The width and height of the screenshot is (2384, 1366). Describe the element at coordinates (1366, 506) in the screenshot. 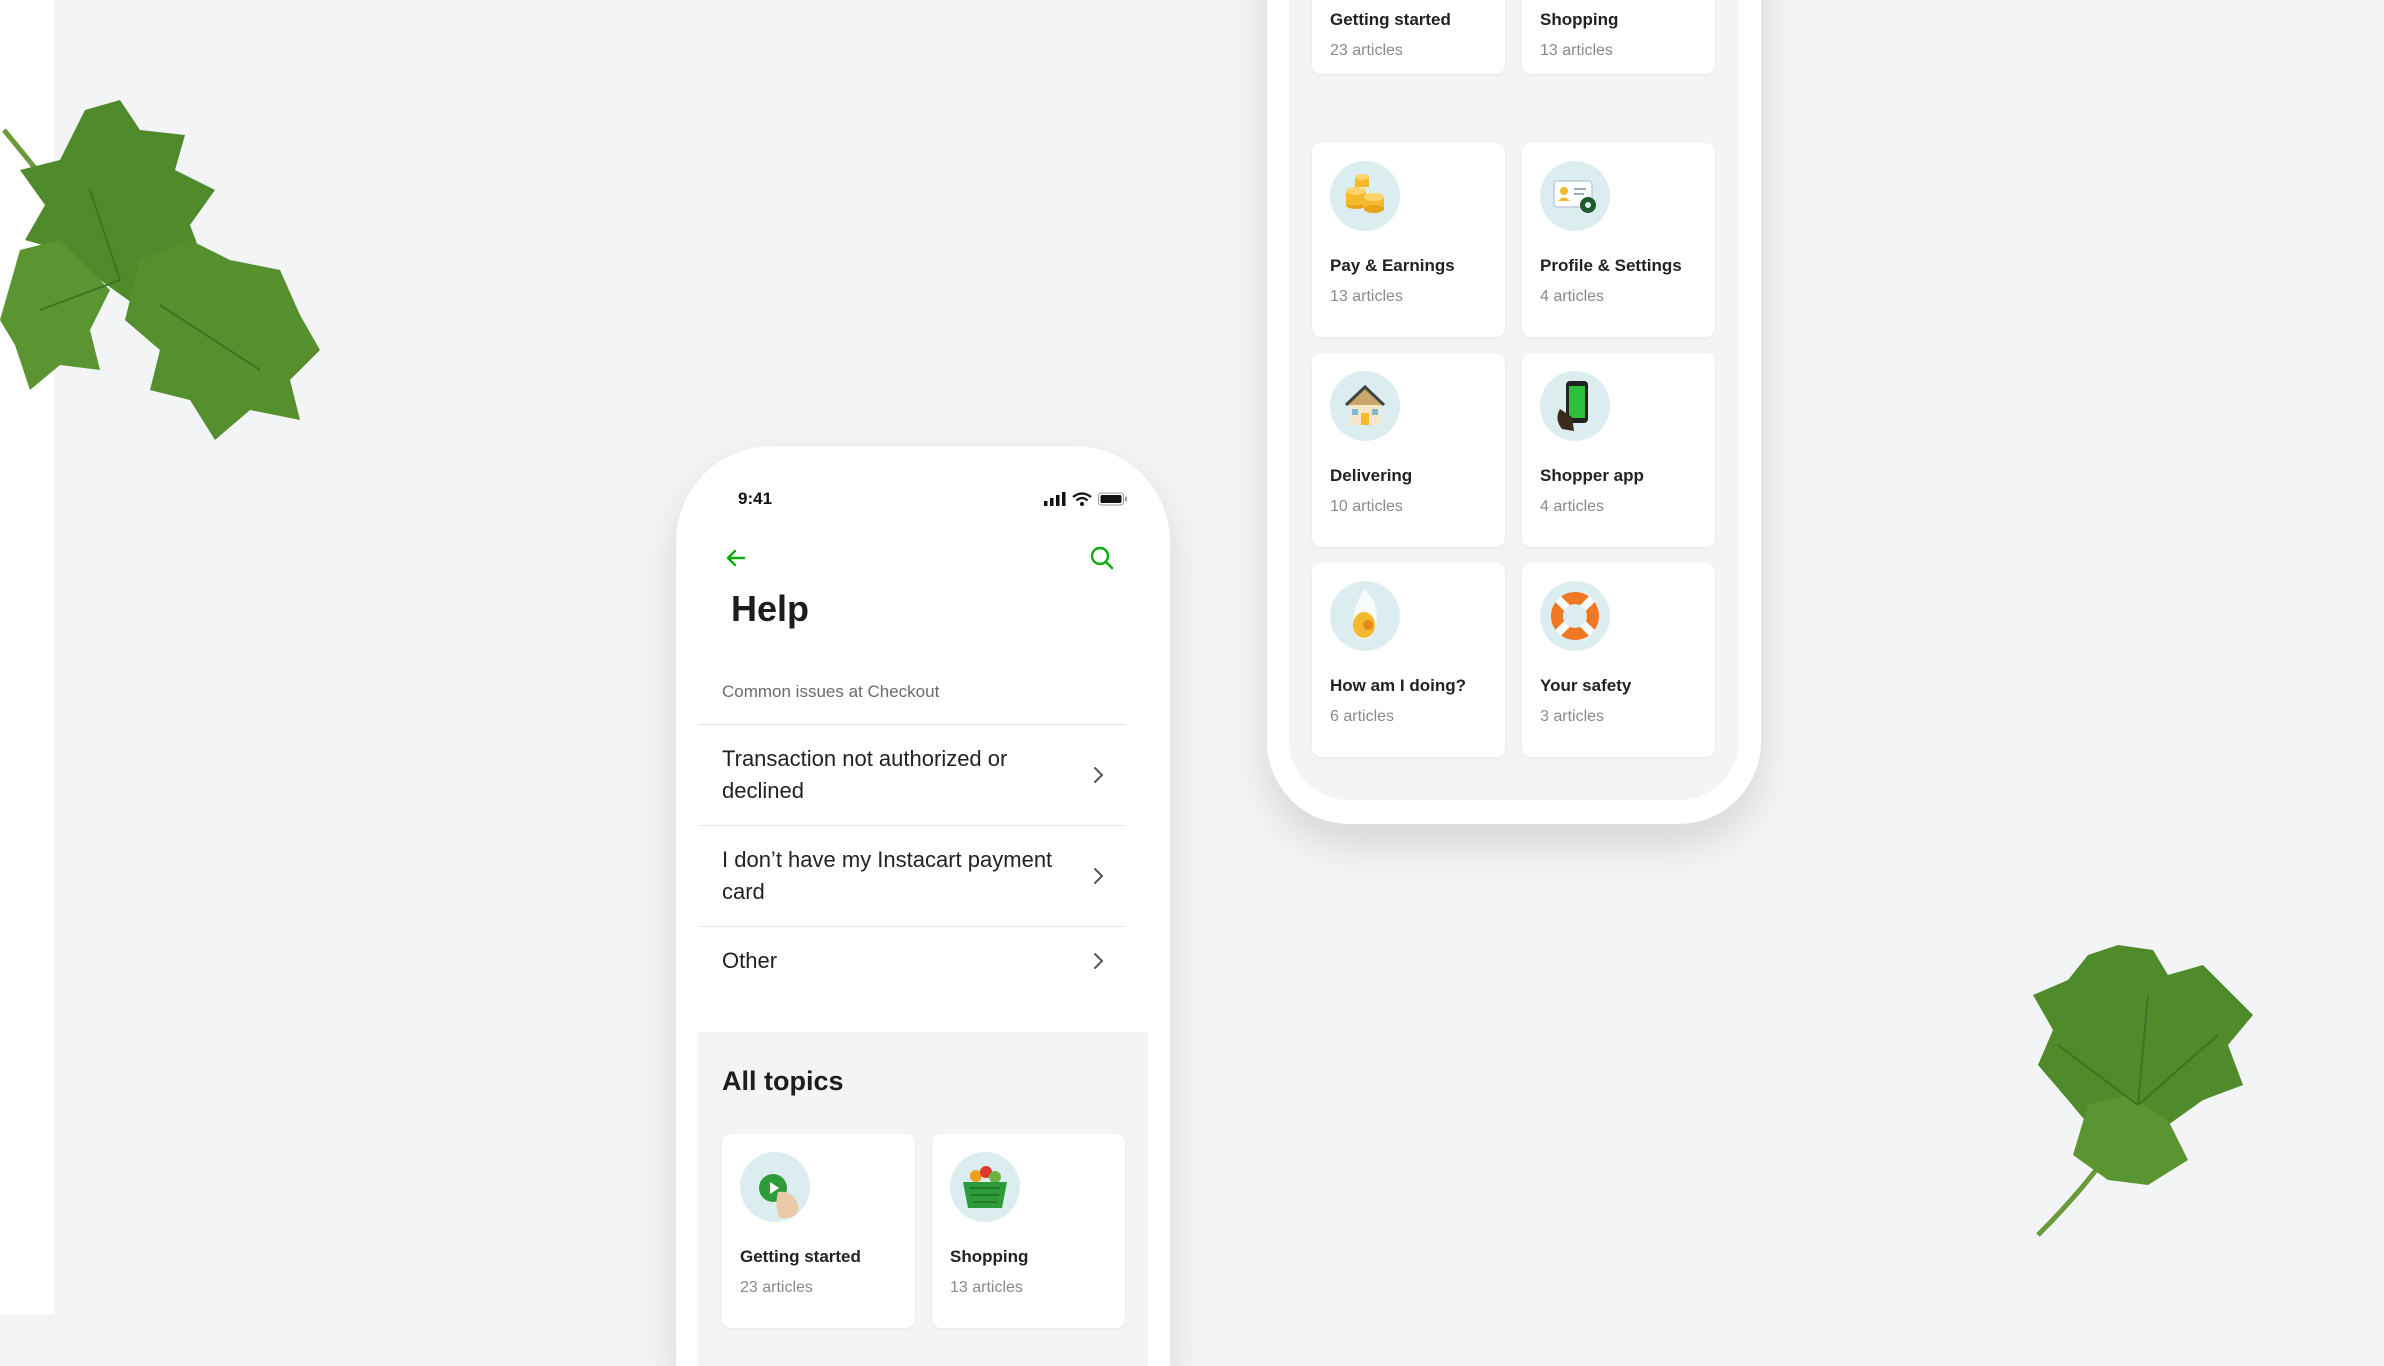

I see `topic-count: 10 articles` at that location.